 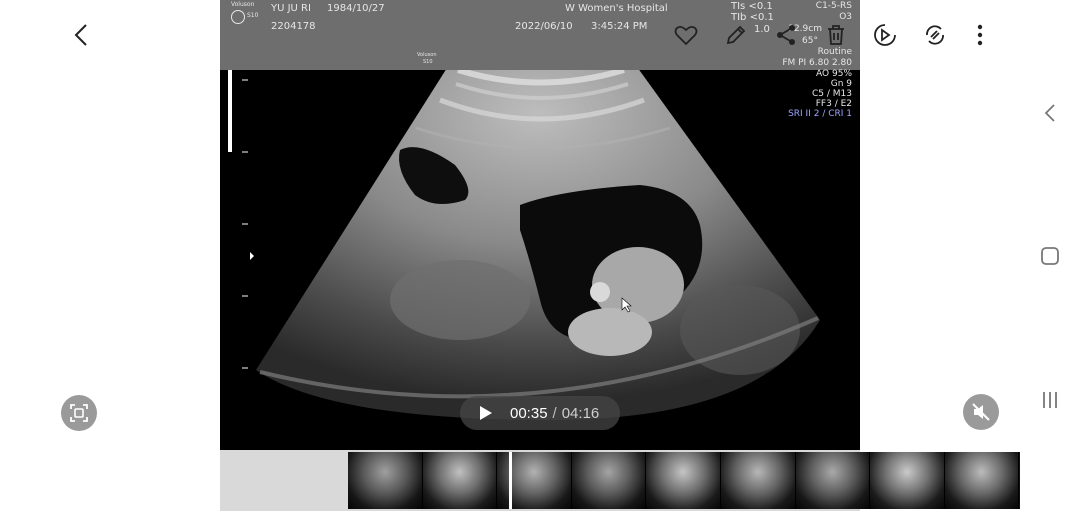 I want to click on delete-button, so click(x=836, y=35).